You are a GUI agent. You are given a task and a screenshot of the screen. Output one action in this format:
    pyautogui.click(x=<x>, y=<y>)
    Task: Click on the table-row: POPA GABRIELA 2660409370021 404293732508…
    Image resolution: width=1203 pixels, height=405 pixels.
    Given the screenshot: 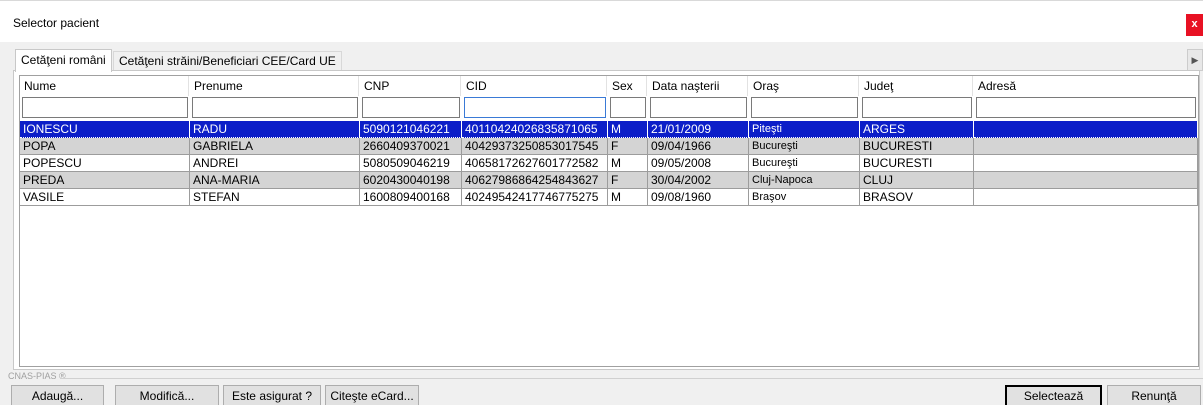 What is the action you would take?
    pyautogui.click(x=609, y=146)
    